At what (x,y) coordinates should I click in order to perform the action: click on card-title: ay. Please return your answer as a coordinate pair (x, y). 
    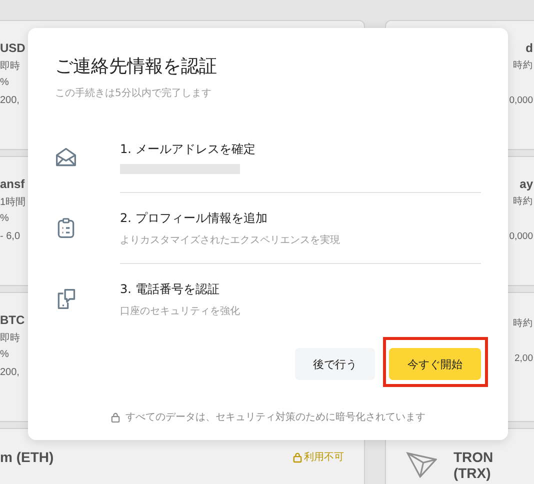
    Looking at the image, I should click on (526, 184).